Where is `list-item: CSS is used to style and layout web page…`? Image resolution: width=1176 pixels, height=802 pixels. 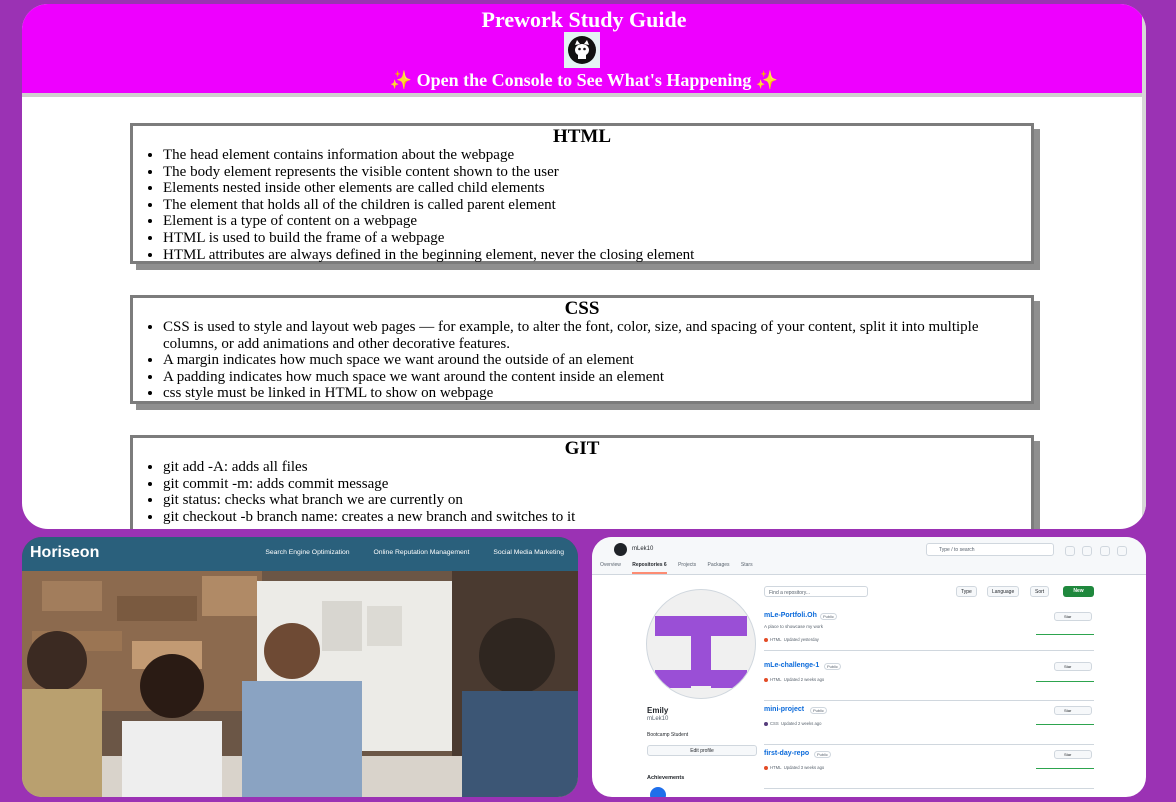 list-item: CSS is used to style and layout web page… is located at coordinates (593, 335).